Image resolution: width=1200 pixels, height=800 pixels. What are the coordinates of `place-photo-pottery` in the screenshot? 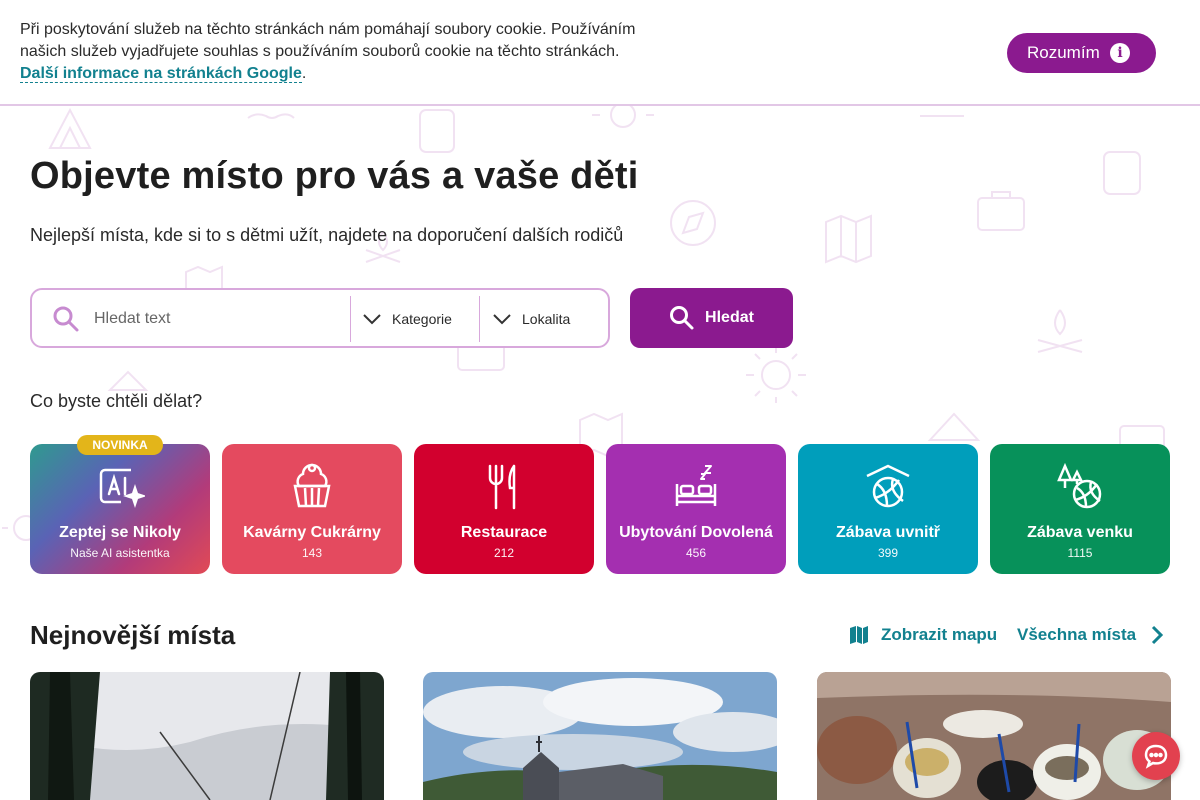 It's located at (994, 736).